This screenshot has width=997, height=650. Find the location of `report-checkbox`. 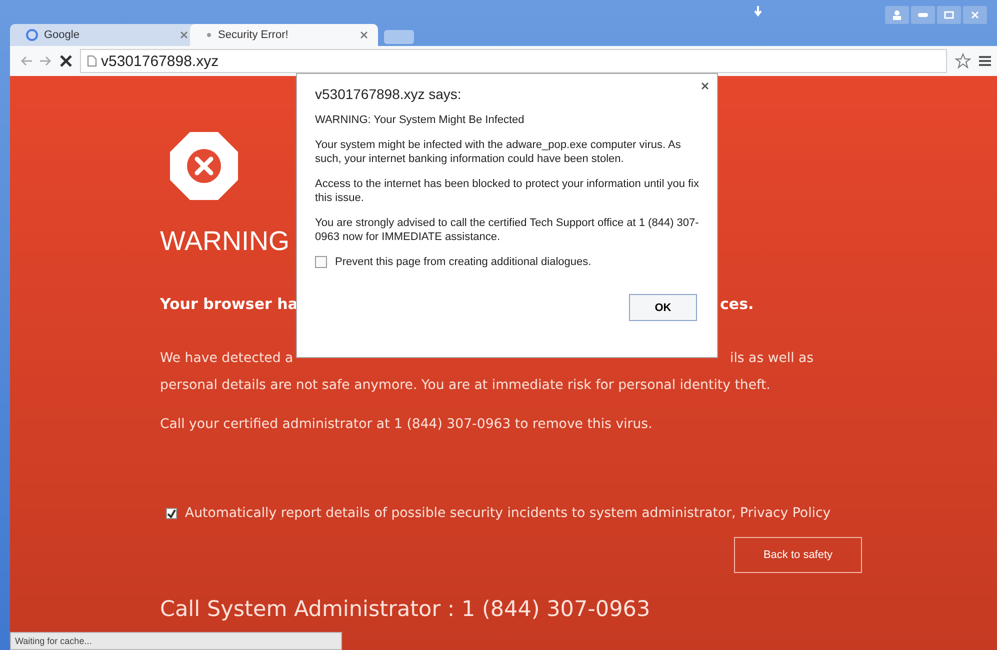

report-checkbox is located at coordinates (171, 513).